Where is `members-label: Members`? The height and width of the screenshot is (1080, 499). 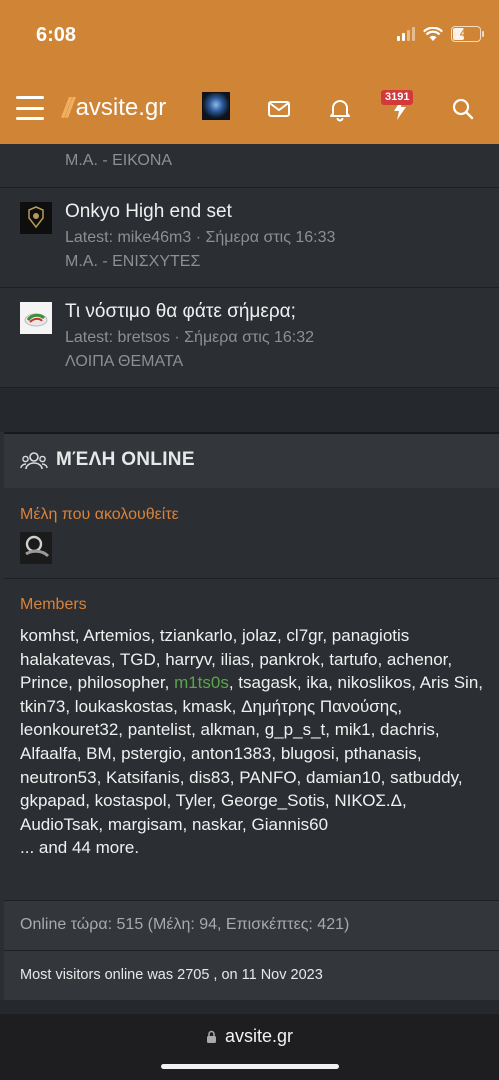
members-label: Members is located at coordinates (53, 605).